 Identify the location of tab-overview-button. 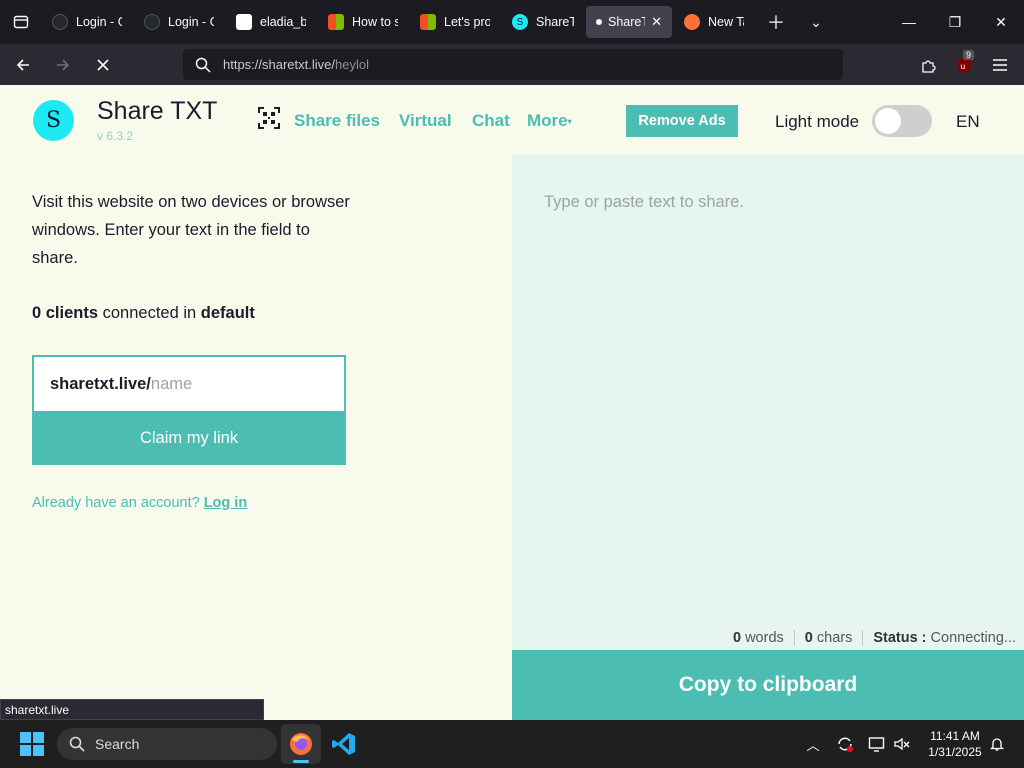
(21, 22).